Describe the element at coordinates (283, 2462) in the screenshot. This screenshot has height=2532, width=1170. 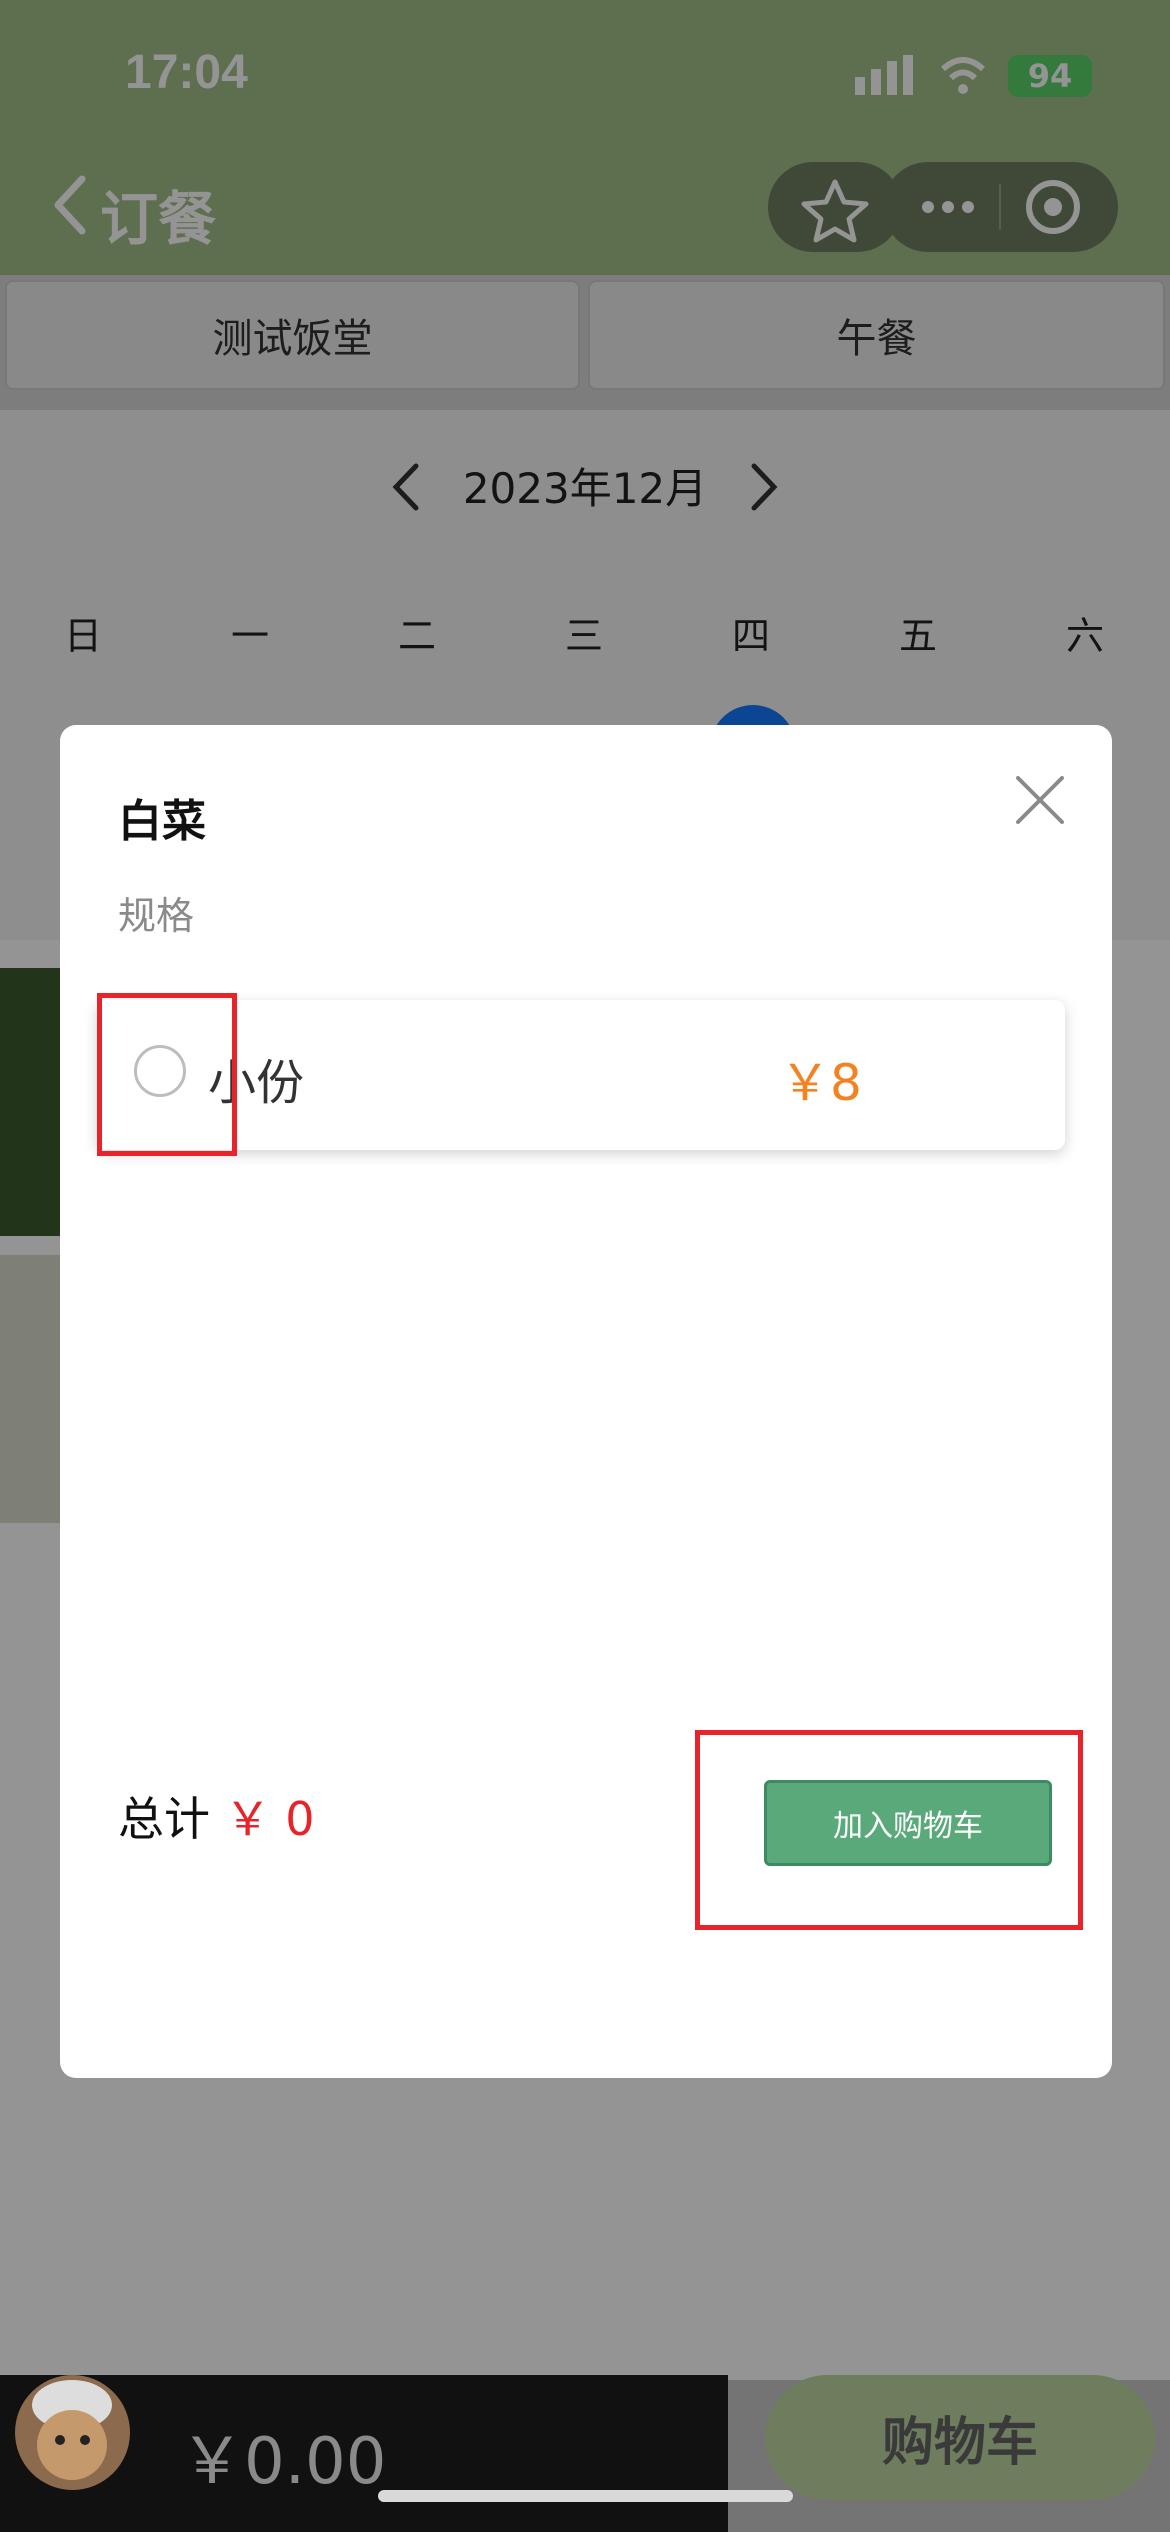
I see `cart-amount: ￥0.00` at that location.